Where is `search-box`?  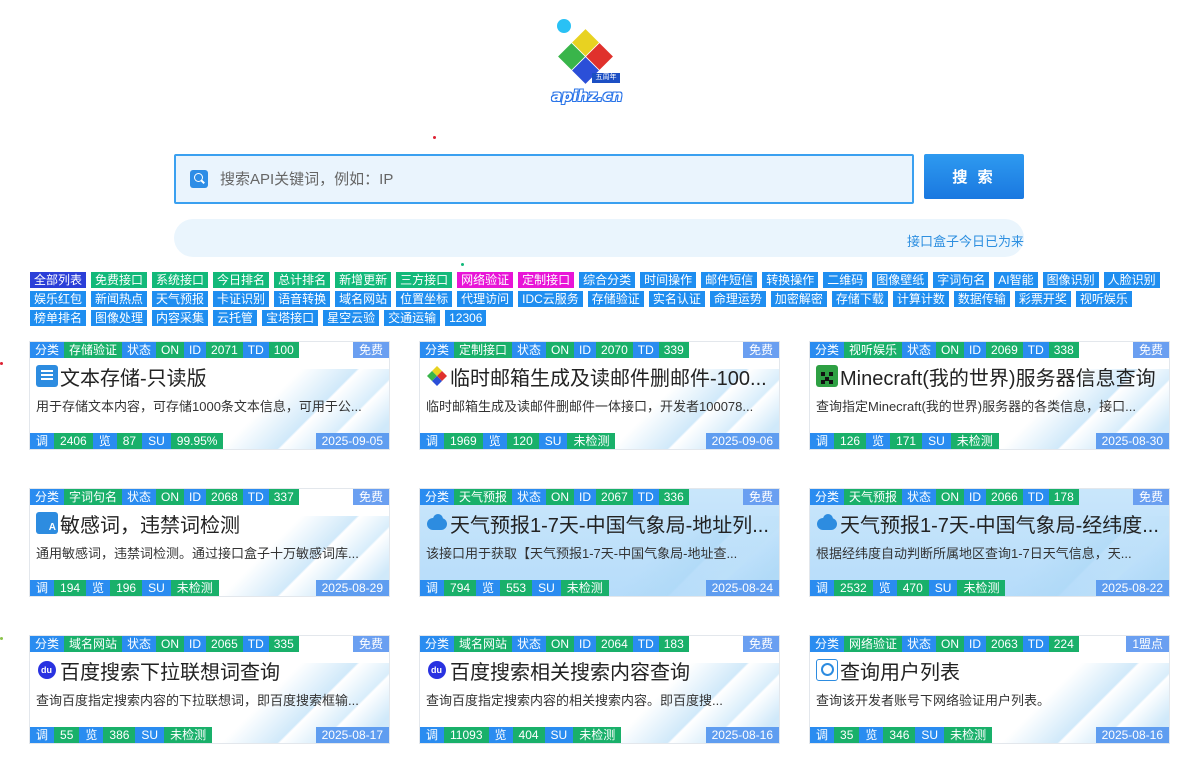
search-box is located at coordinates (544, 179).